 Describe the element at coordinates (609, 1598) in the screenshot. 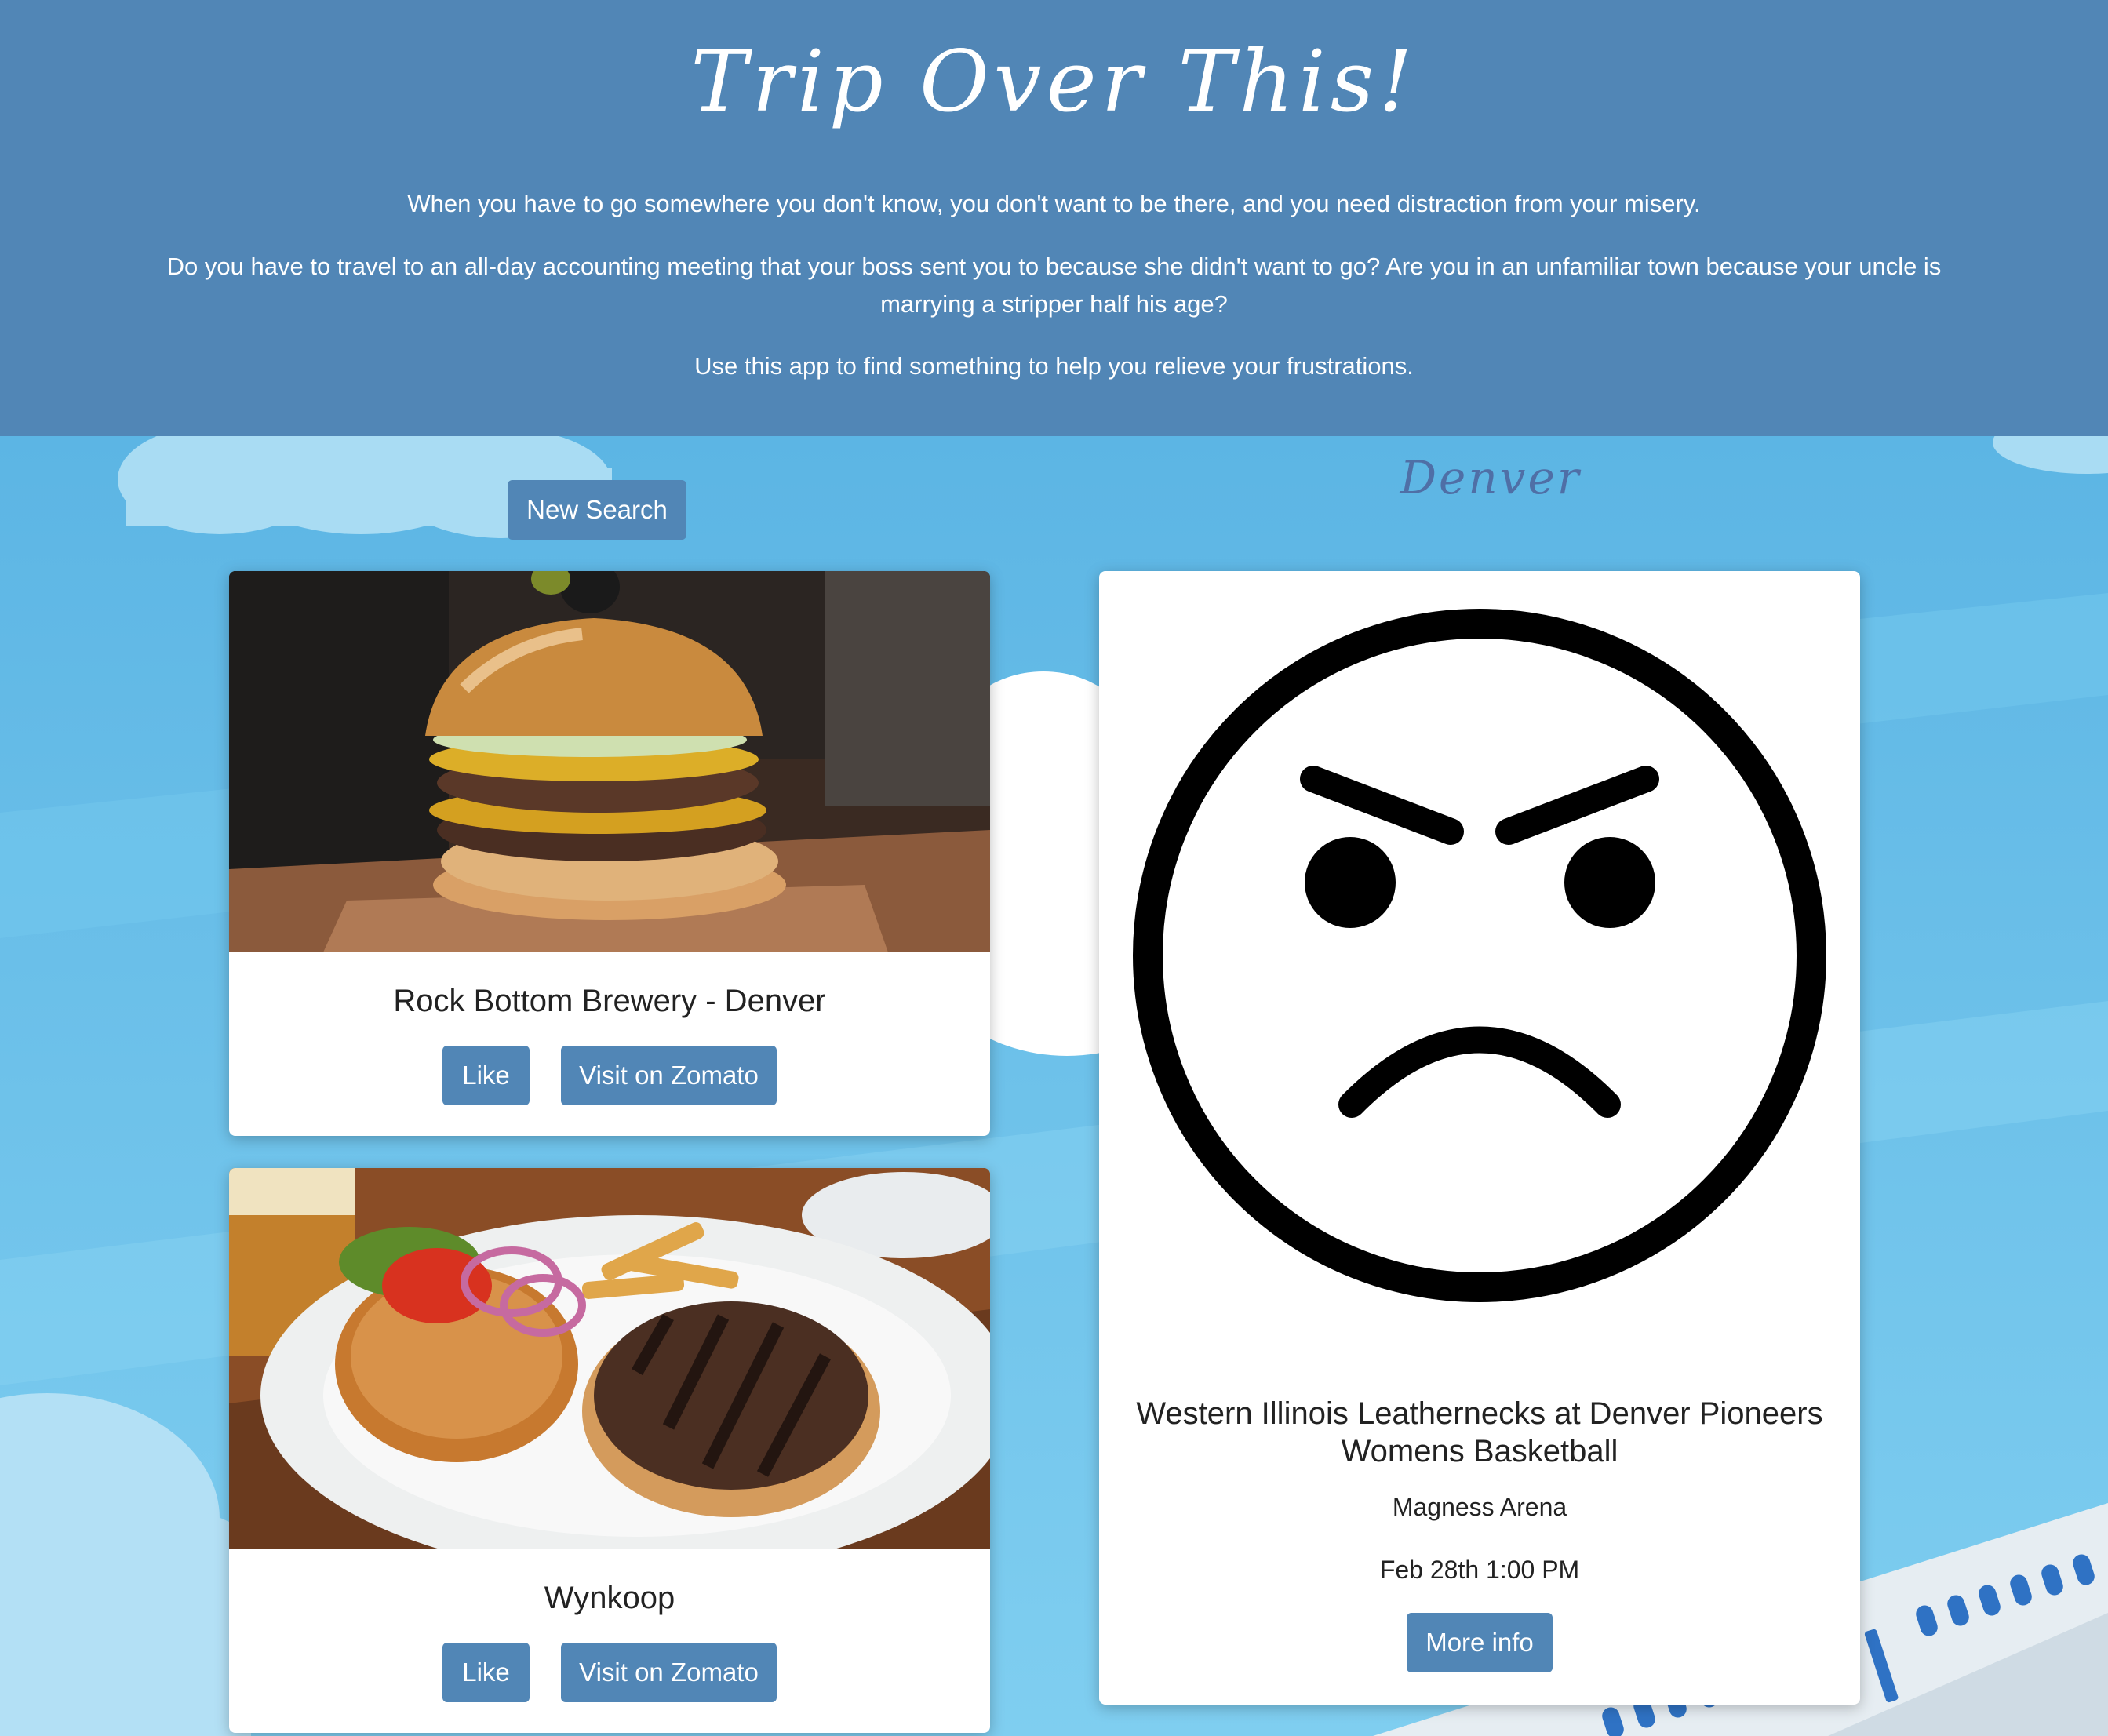

I see `restaurant-name: Wynkoop` at that location.